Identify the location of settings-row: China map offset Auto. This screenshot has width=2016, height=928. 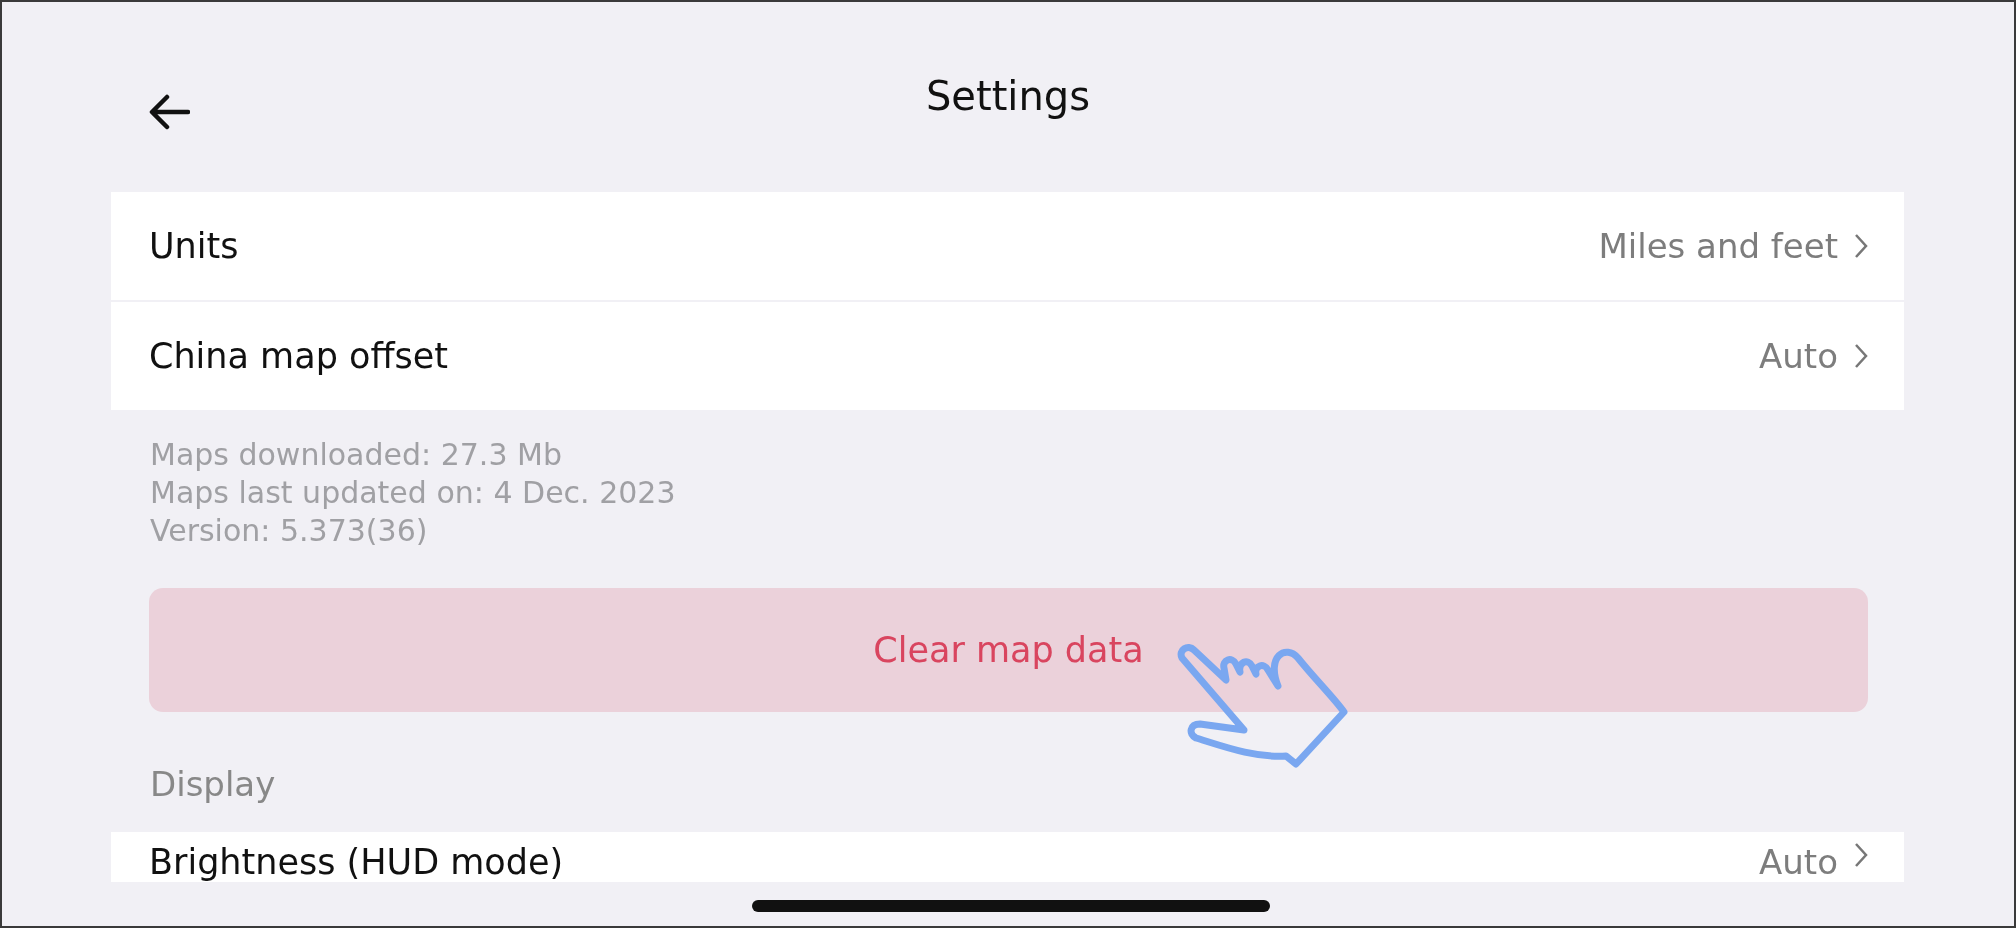
(1007, 356).